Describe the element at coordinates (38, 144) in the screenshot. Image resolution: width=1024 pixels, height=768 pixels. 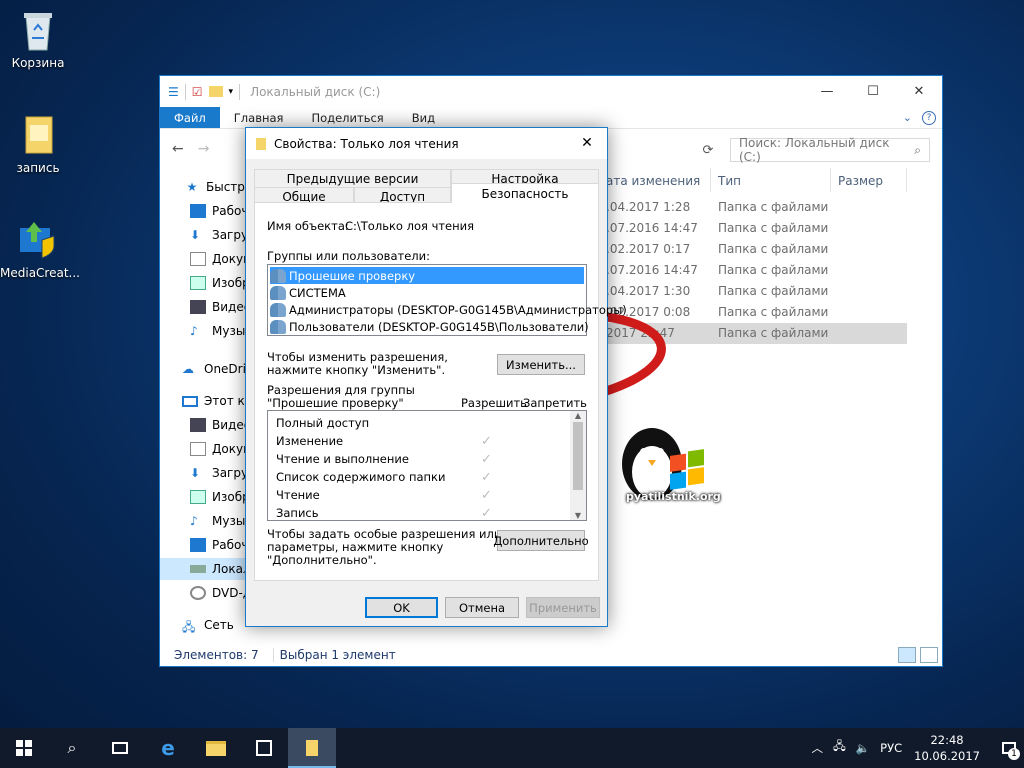
I see `desktop-icon-folder: запись` at that location.